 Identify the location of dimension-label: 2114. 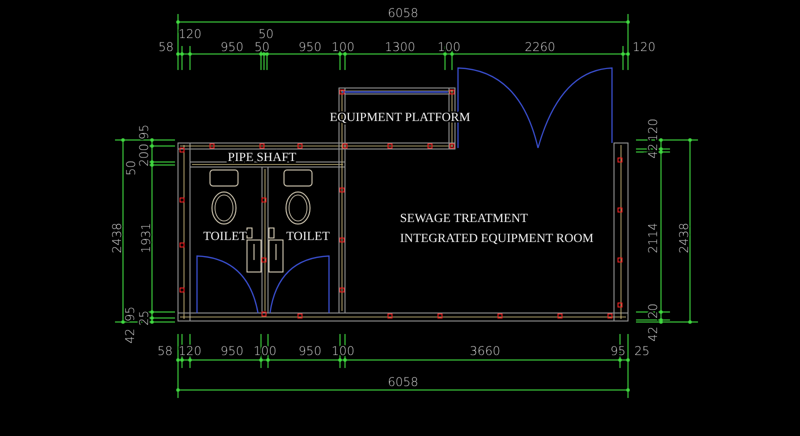
(653, 238).